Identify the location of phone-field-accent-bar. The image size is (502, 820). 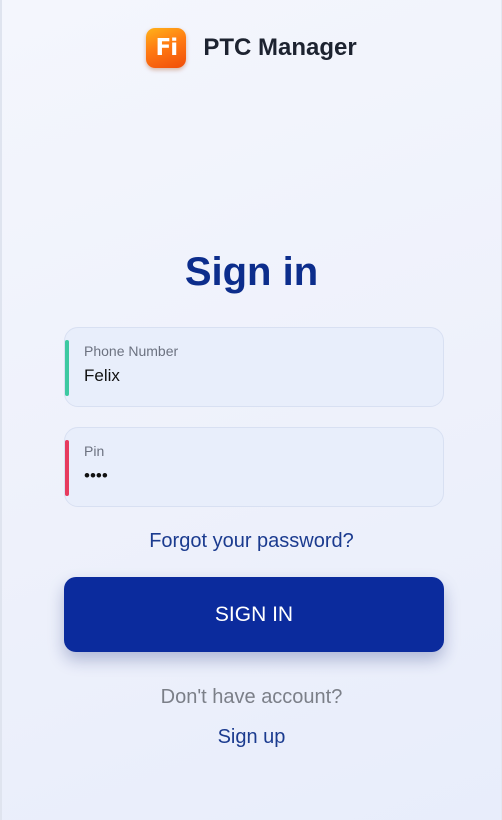
(67, 368).